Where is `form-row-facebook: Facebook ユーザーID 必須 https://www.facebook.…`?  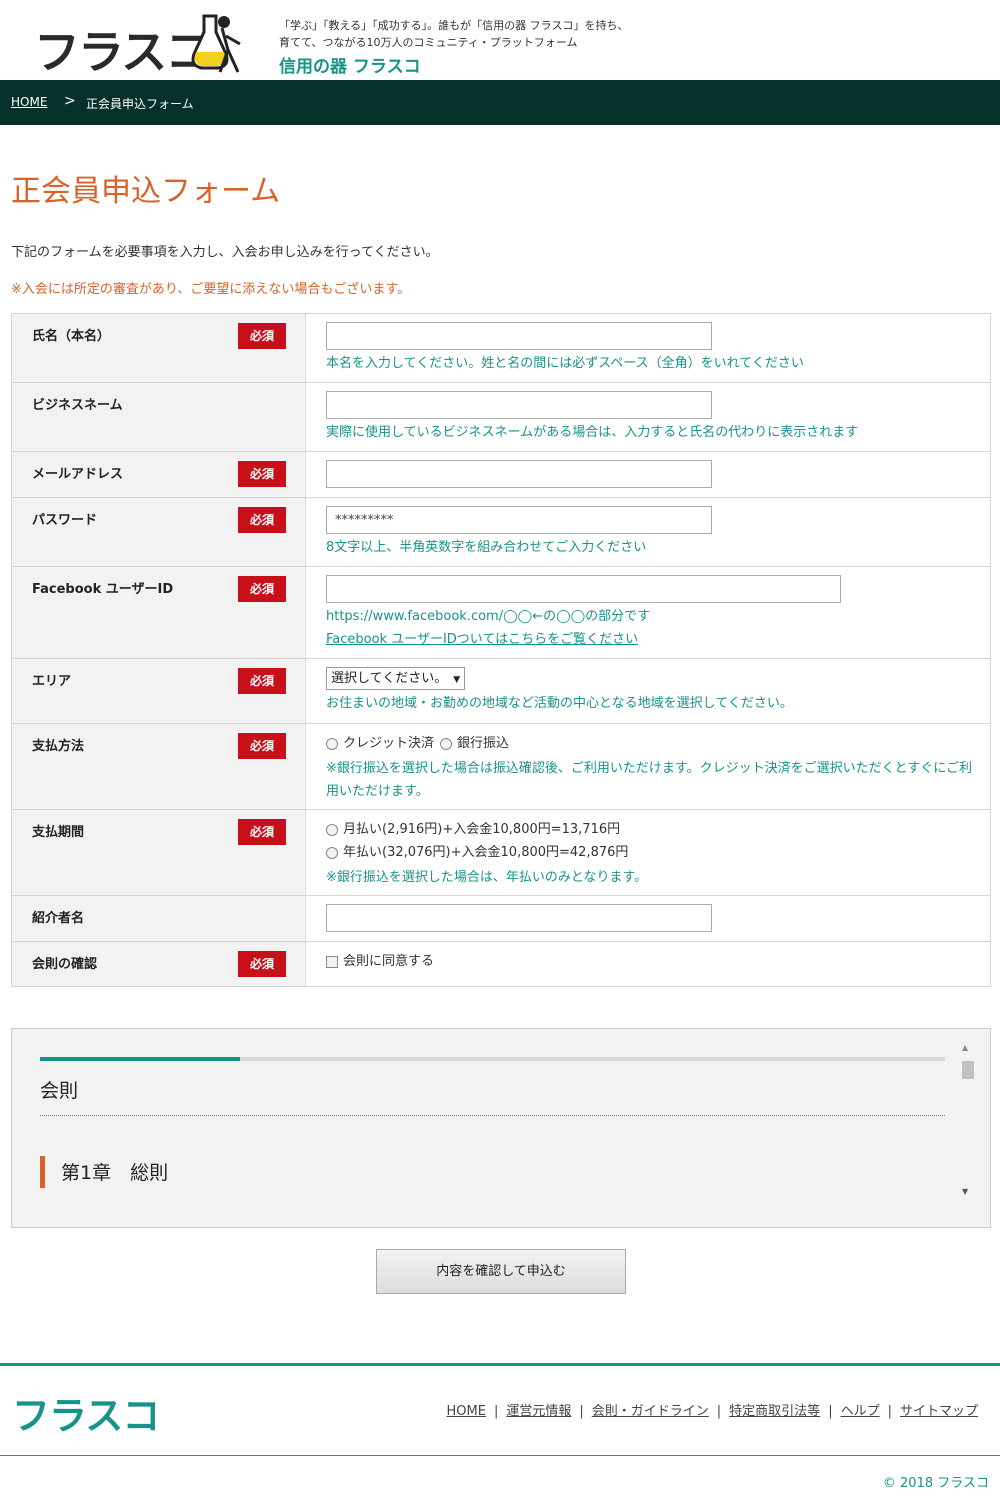 form-row-facebook: Facebook ユーザーID 必須 https://www.facebook.… is located at coordinates (501, 613).